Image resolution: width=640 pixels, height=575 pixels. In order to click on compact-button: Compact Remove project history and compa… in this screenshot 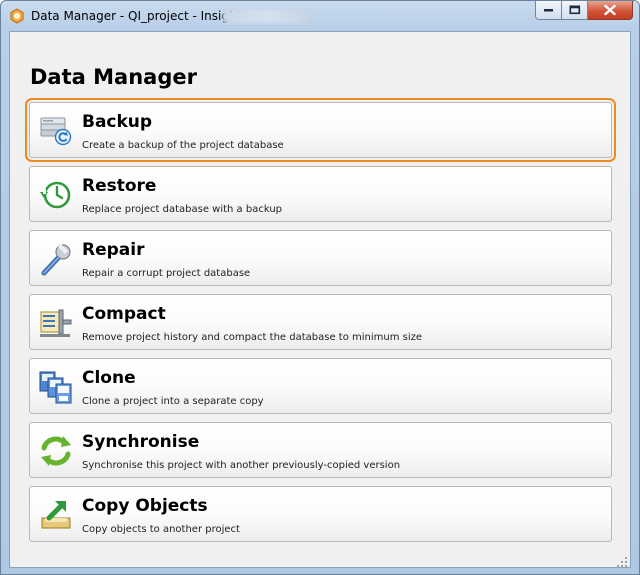, I will do `click(320, 322)`.